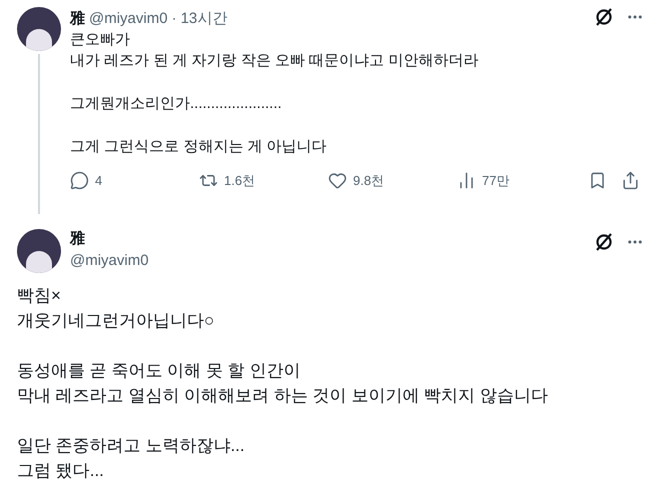 The width and height of the screenshot is (658, 496). I want to click on repost-button: 1.6천, so click(227, 180).